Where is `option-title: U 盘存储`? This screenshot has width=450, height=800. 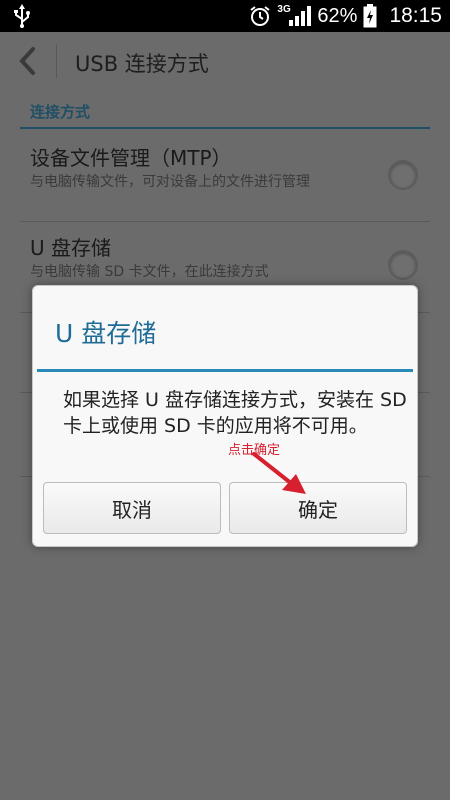
option-title: U 盘存储 is located at coordinates (70, 248).